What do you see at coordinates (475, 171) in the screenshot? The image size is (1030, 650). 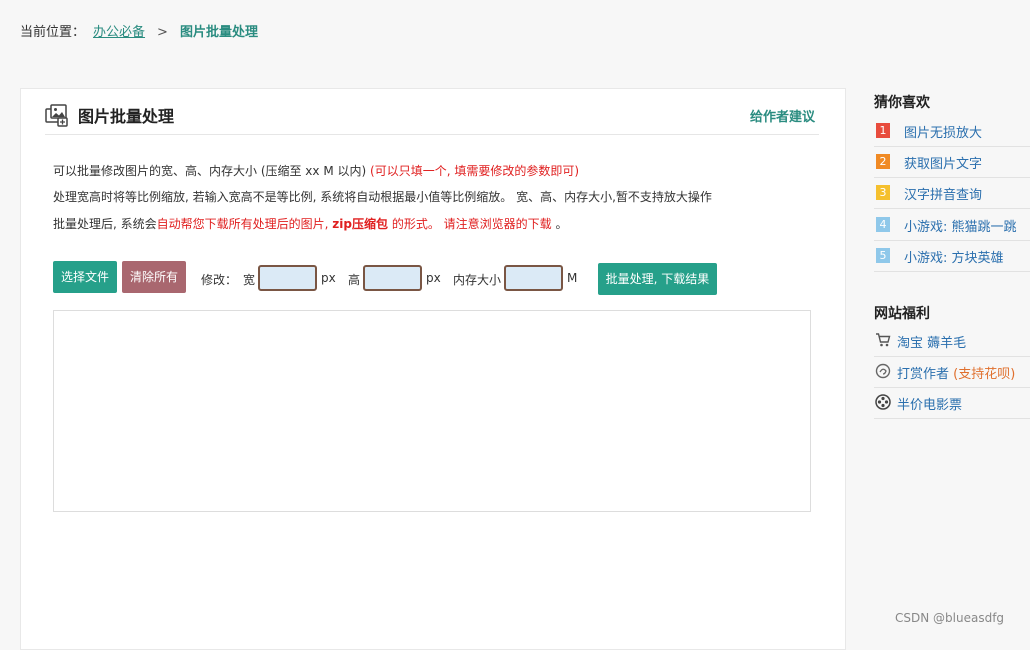 I see `desc1-note: (可以只填一个, 填需要修改的参数即可)` at bounding box center [475, 171].